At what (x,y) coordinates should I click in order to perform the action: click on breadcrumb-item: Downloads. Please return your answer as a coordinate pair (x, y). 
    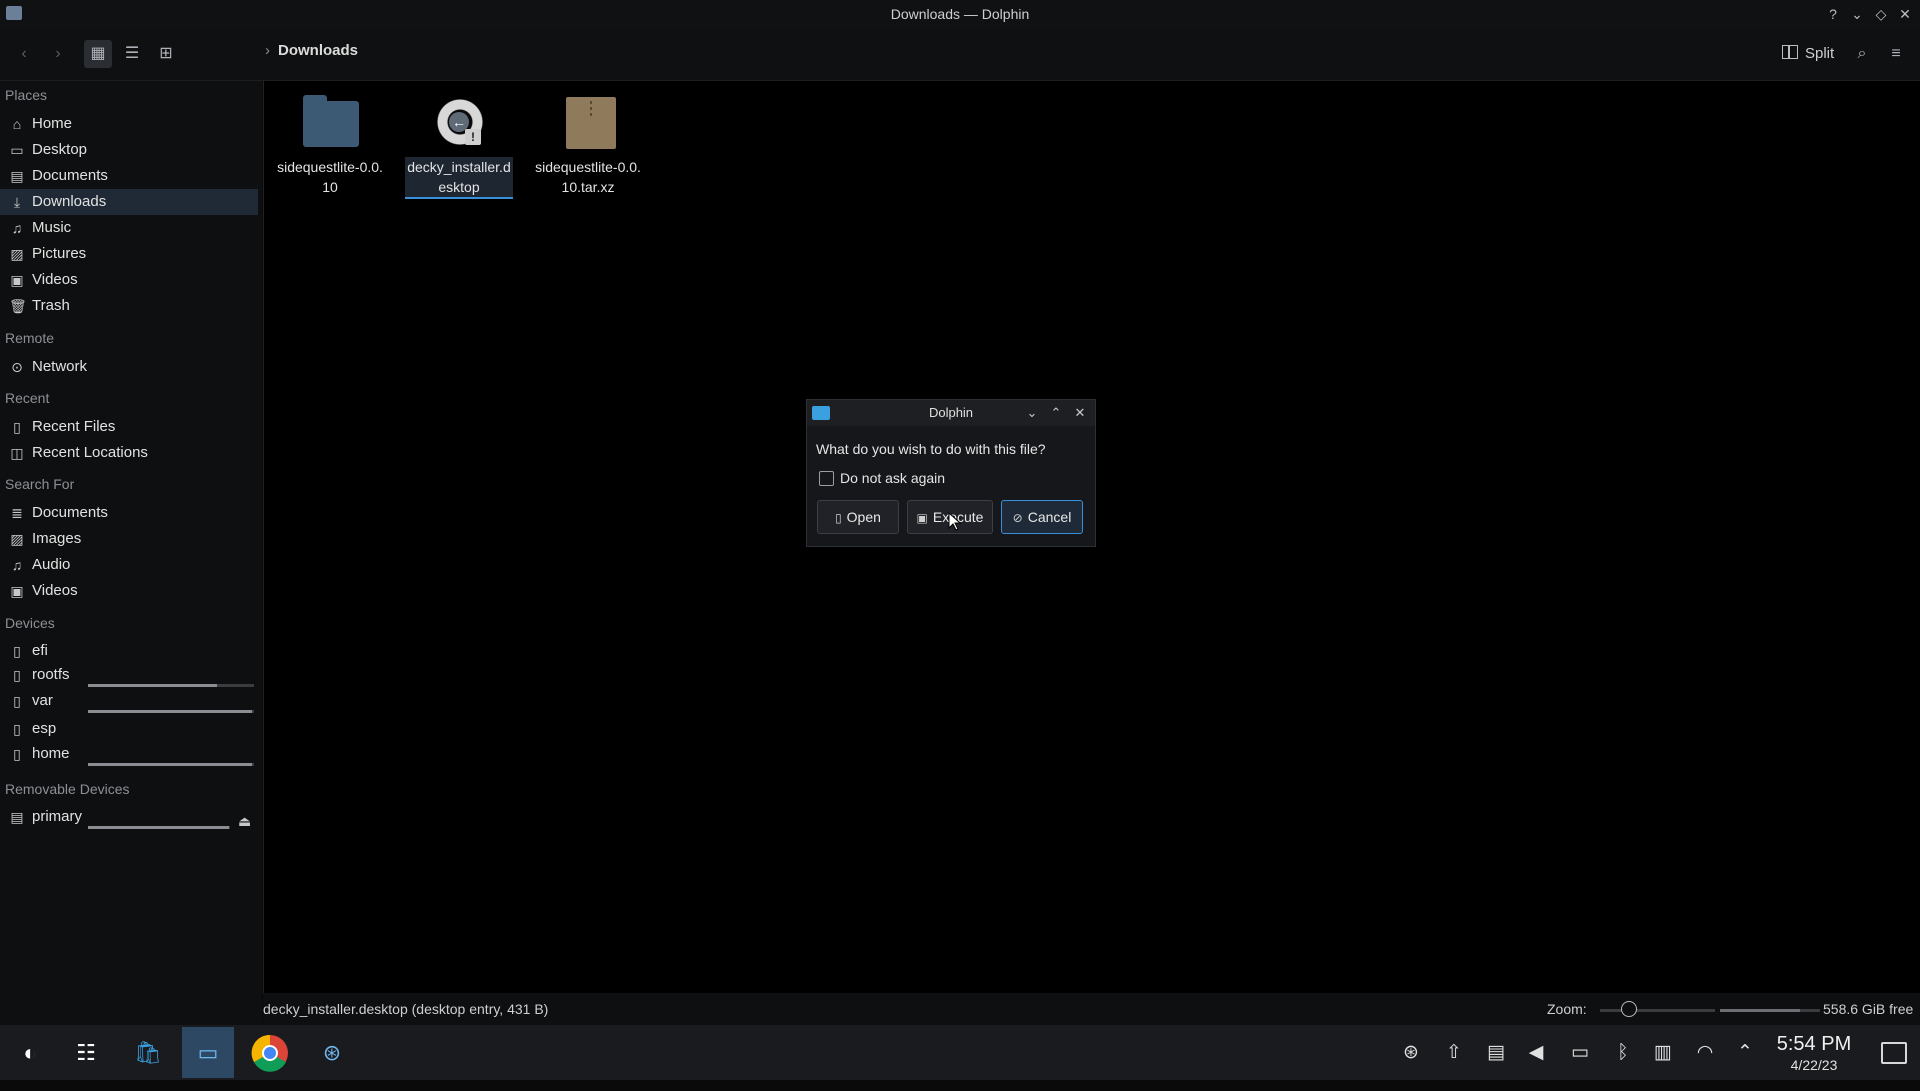
    Looking at the image, I should click on (318, 50).